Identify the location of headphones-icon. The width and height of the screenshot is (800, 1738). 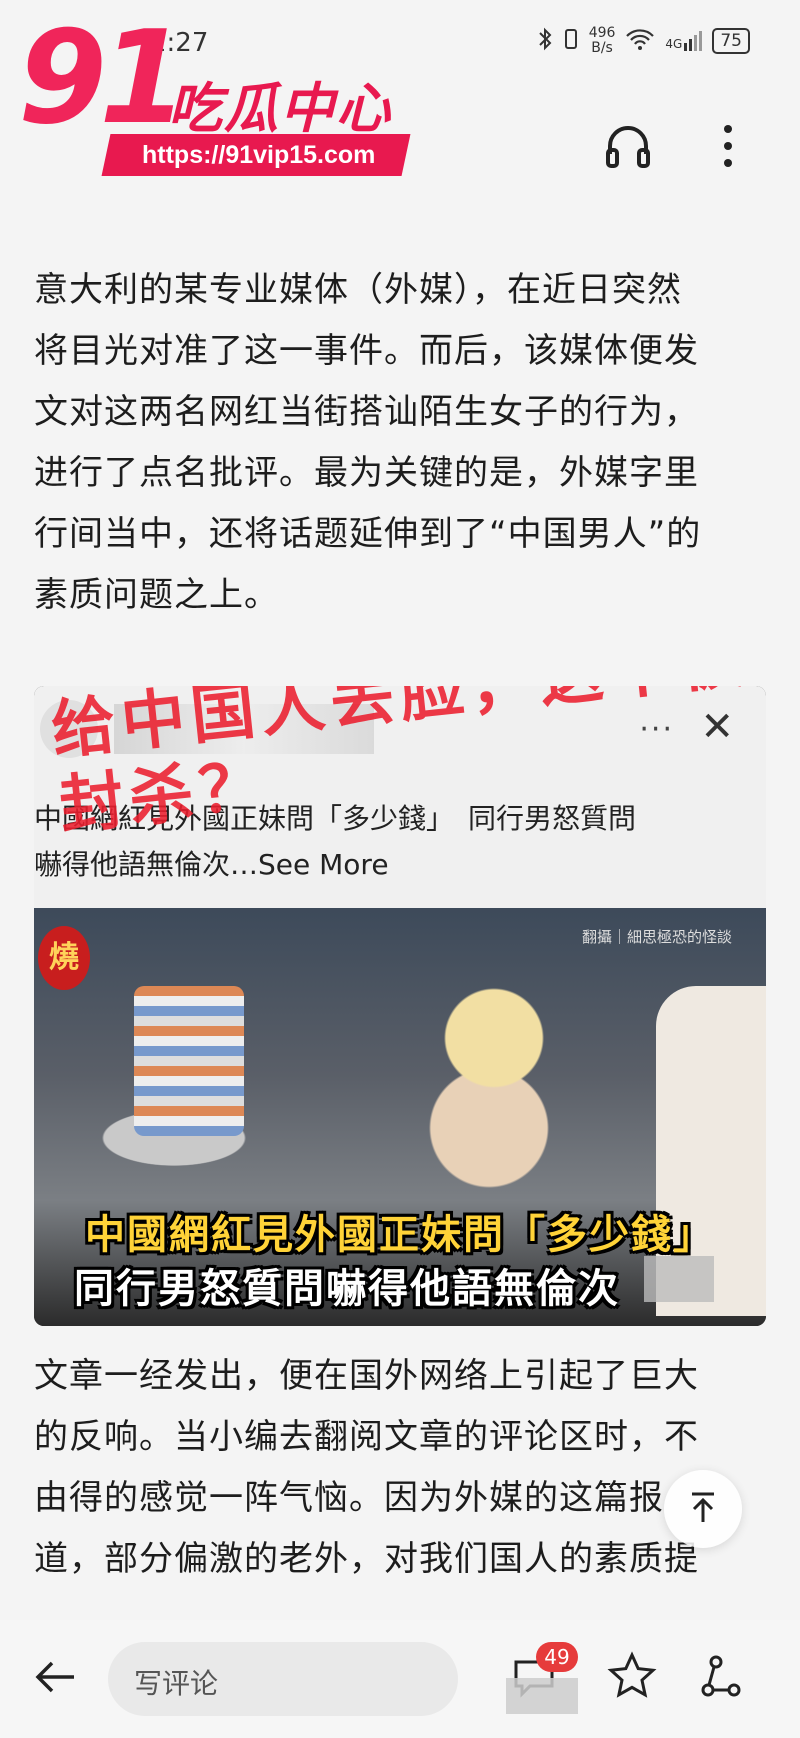
(628, 146).